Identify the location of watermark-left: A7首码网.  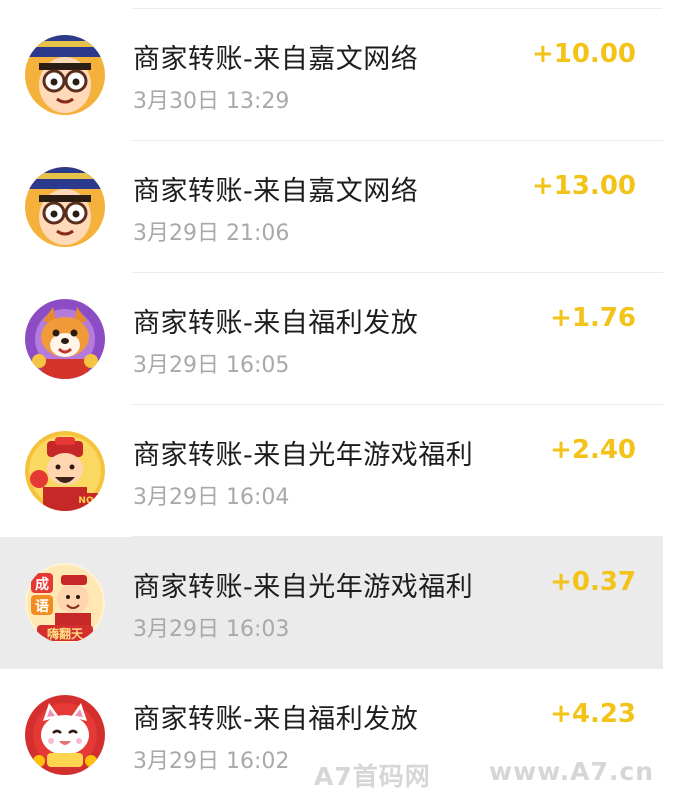
(372, 776).